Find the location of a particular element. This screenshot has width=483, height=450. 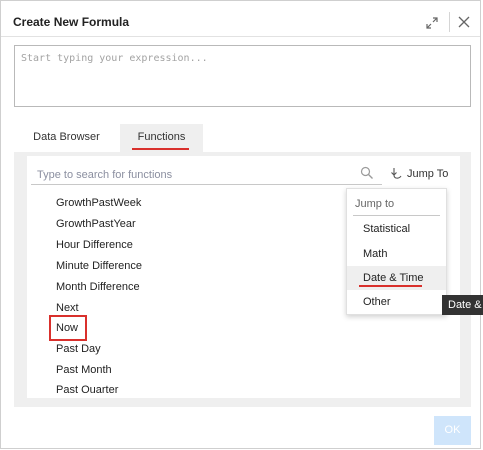

menu-item-other: Other is located at coordinates (396, 302).